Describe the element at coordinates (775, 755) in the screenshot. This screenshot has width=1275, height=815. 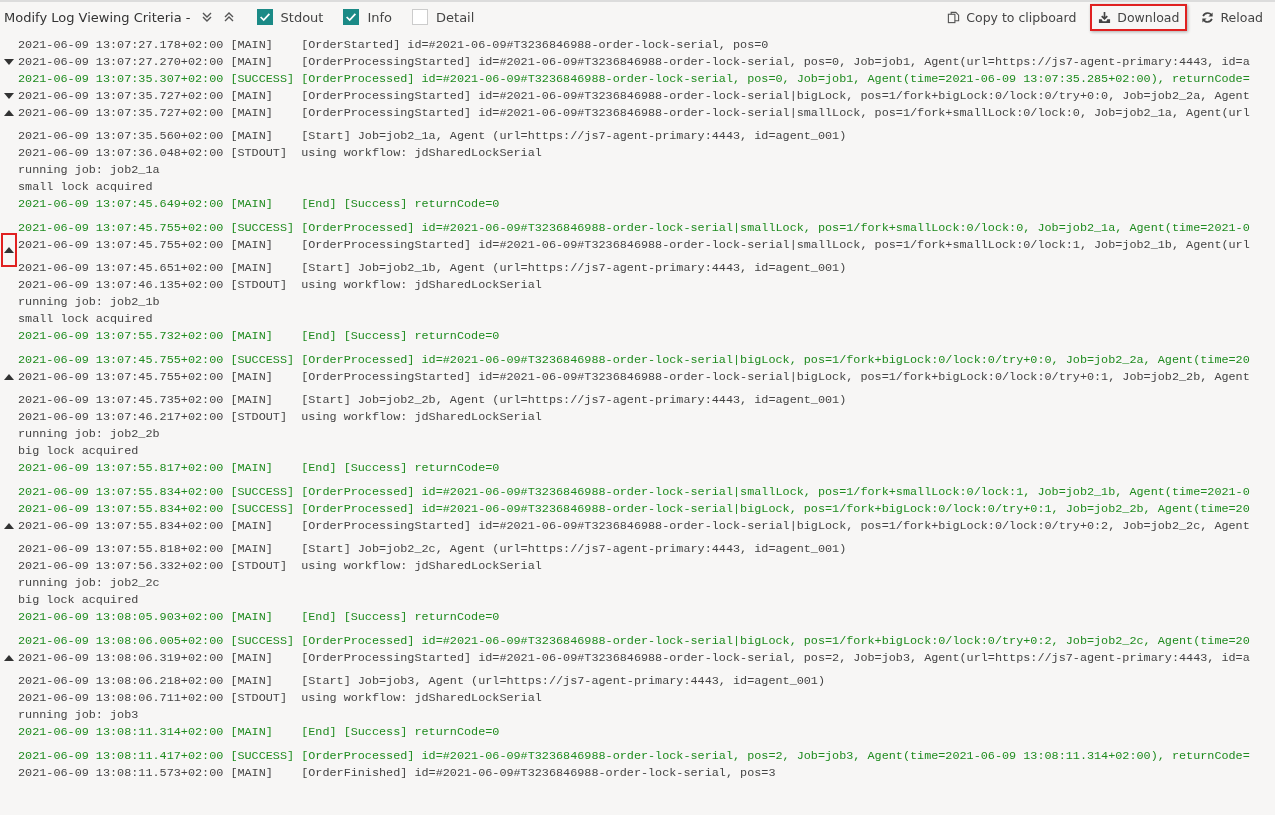
I see `log-message: [OrderProcessed] id=#2021-06-09#T3236846988-order-lock-serial, pos=2, Job=job3, Agent(time=2021-06-09 13:08:11.314+02:00), returnCode=` at that location.